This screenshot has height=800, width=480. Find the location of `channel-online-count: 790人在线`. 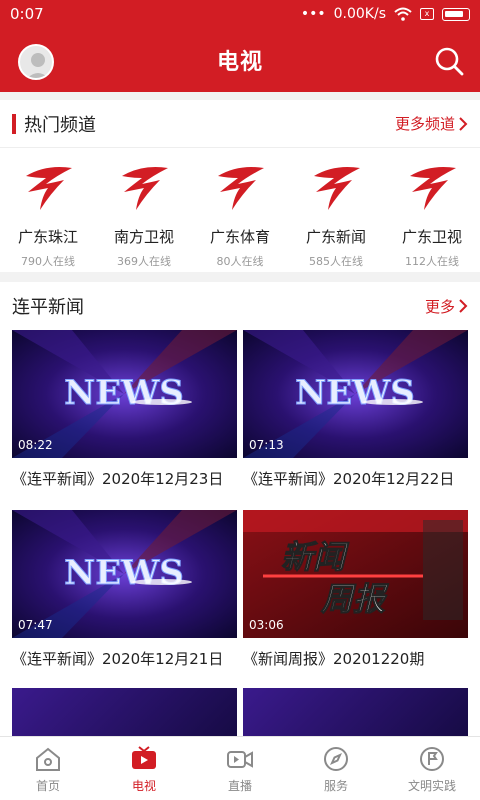

channel-online-count: 790人在线 is located at coordinates (48, 261).